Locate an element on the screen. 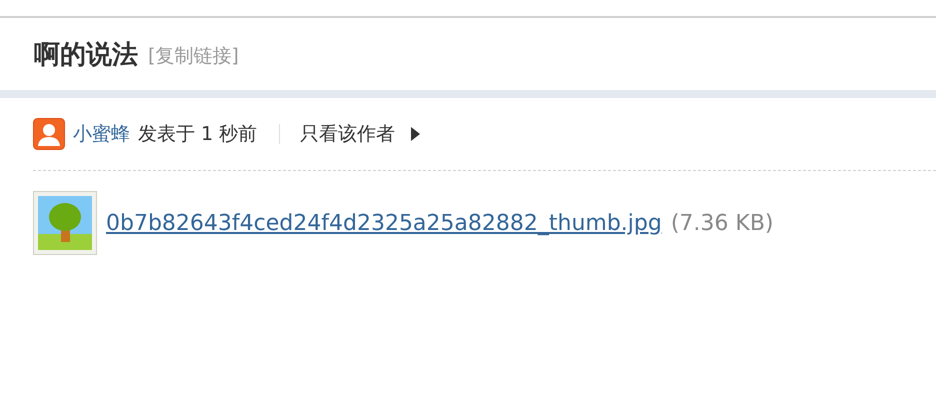  triangle-right-icon is located at coordinates (415, 134).